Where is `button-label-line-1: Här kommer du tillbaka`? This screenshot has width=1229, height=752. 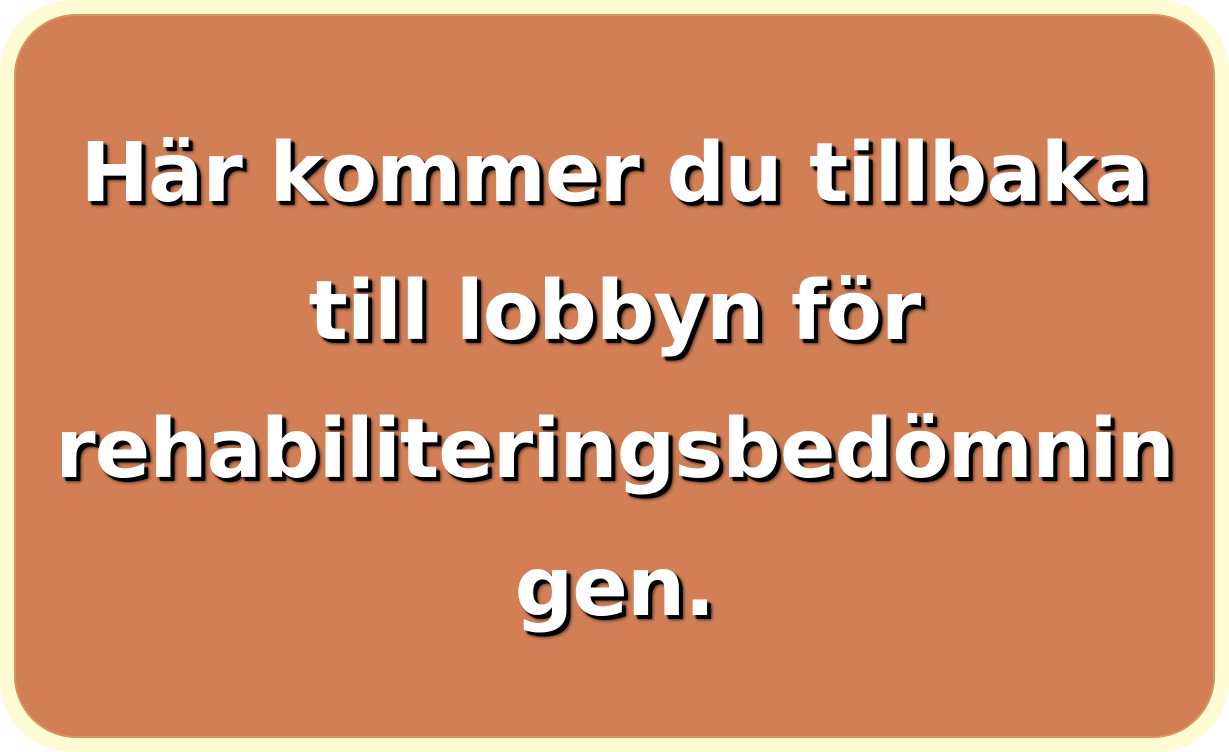 button-label-line-1: Här kommer du tillbaka is located at coordinates (614, 173).